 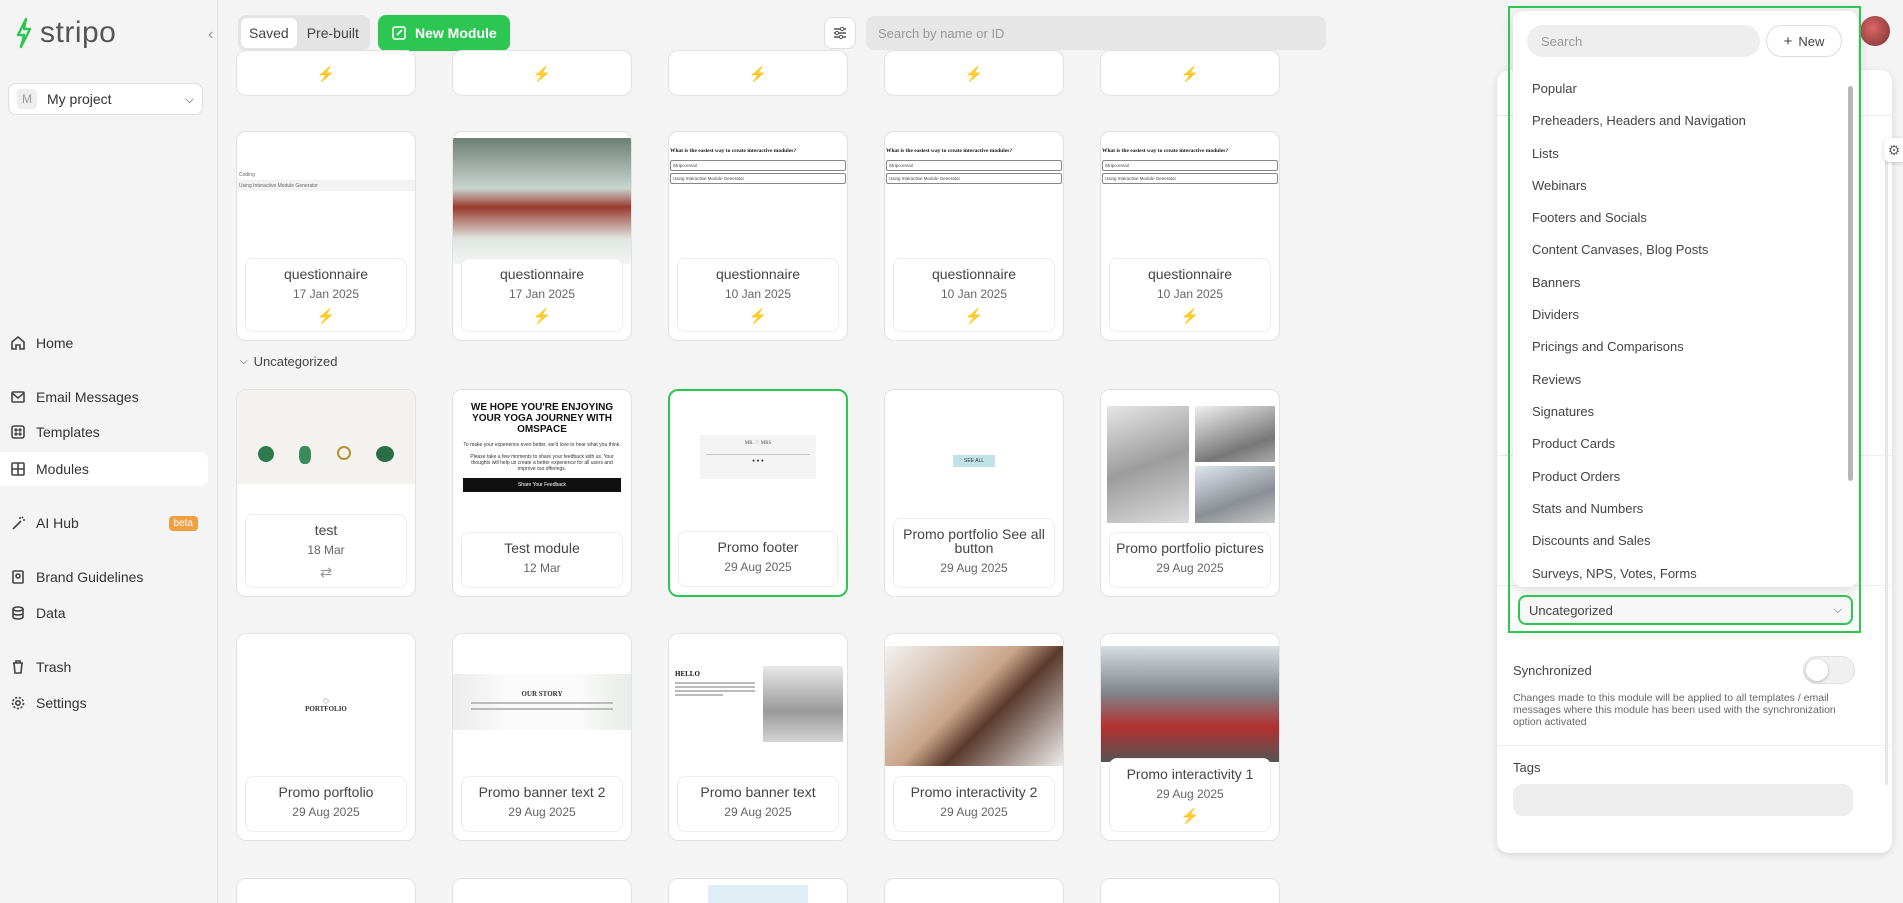 I want to click on nav-email-messages: Email Messages, so click(x=104, y=397).